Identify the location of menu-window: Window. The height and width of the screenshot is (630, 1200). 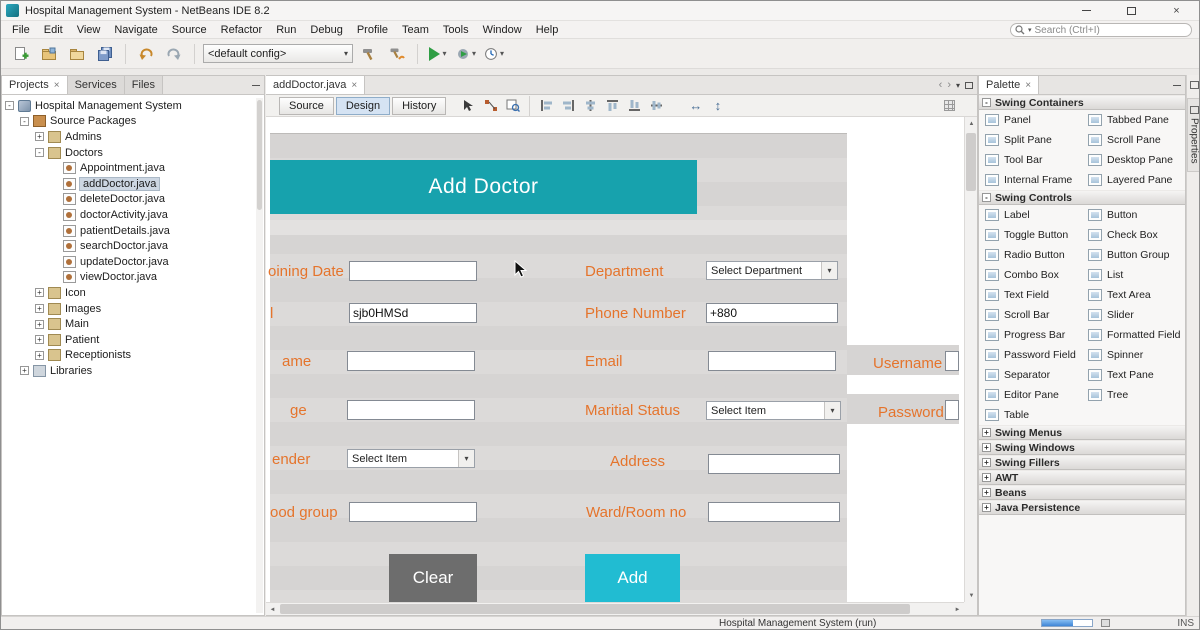
(502, 30).